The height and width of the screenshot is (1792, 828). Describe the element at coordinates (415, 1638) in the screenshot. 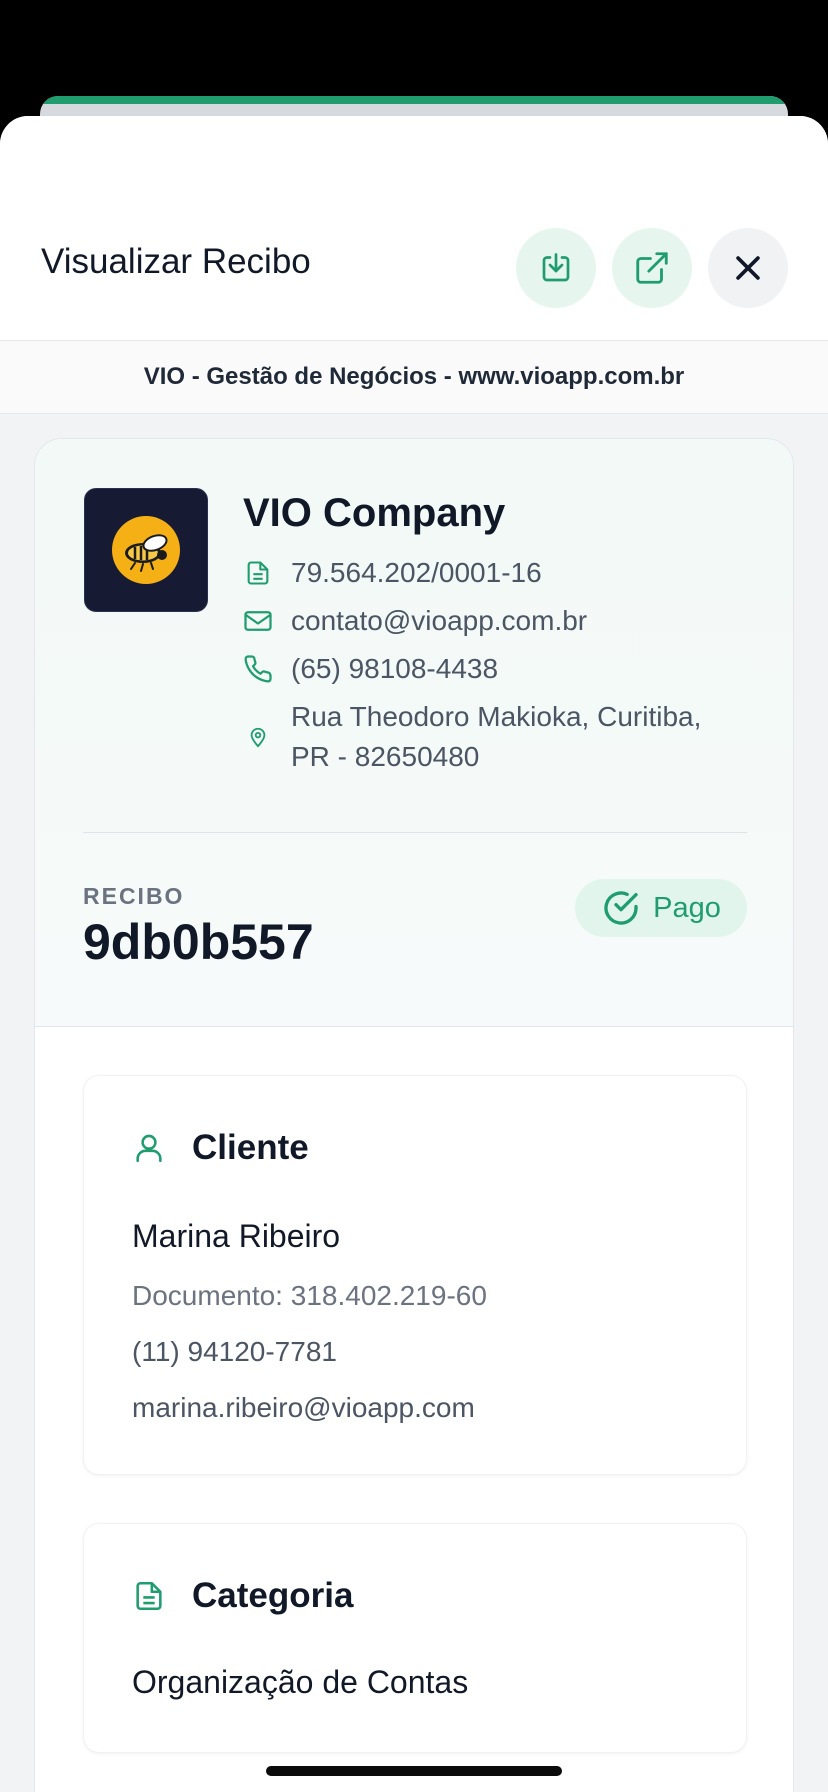

I see `category-card: Categoria Organização de Contas` at that location.